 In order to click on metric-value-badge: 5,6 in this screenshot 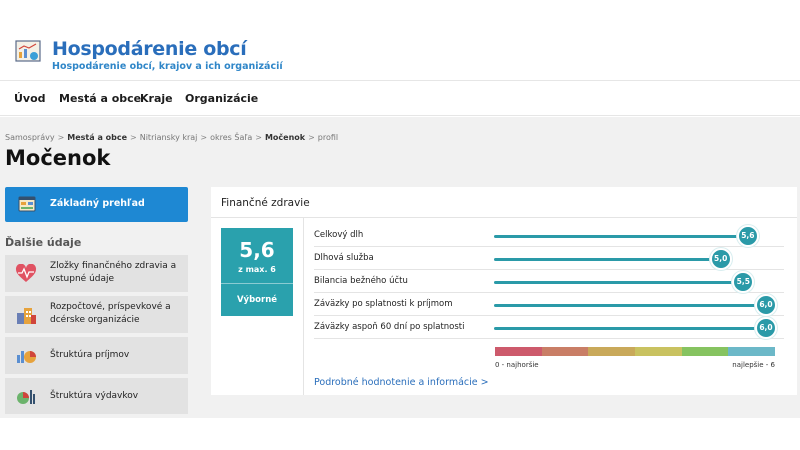, I will do `click(747, 236)`.